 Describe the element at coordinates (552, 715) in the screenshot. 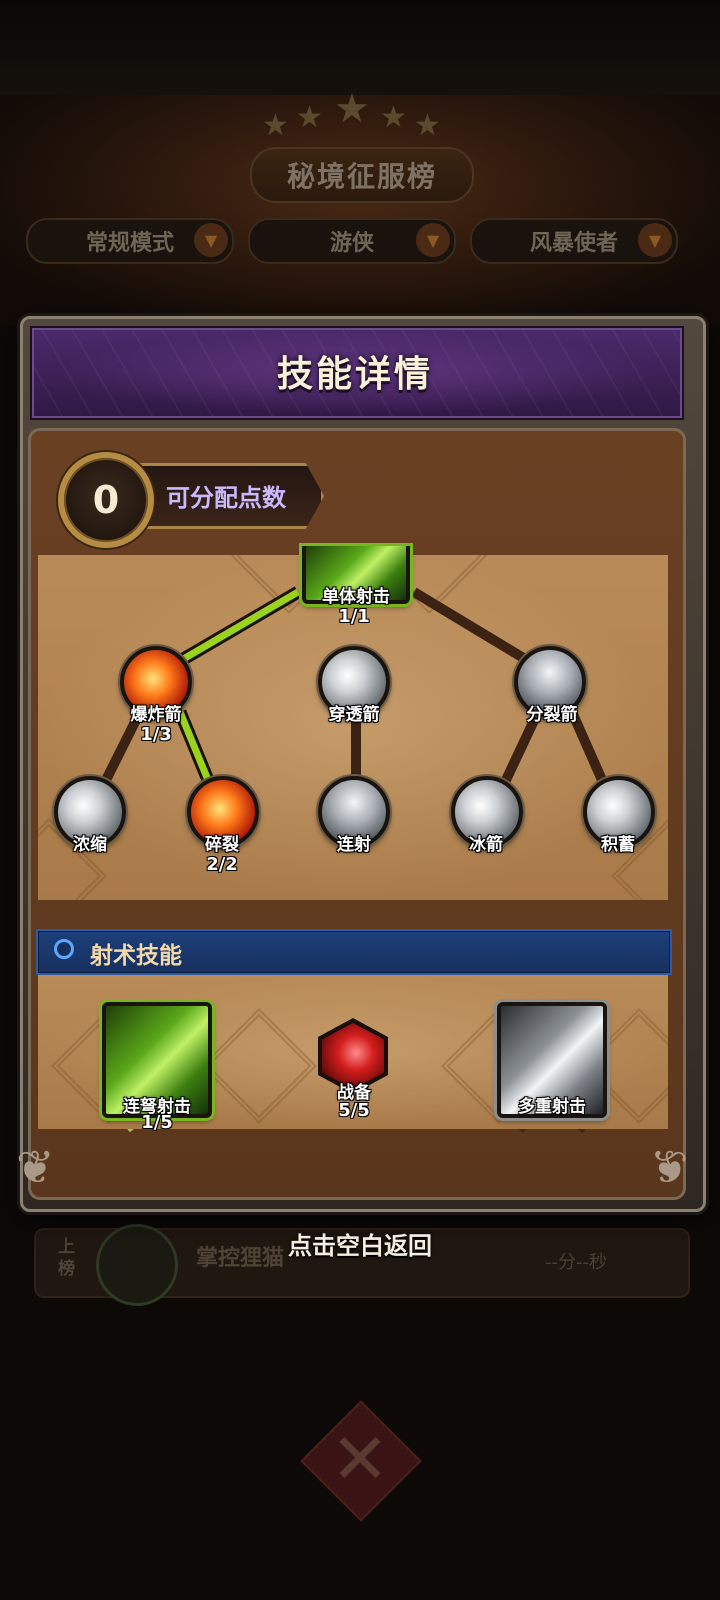

I see `skill-name: 分裂箭` at that location.